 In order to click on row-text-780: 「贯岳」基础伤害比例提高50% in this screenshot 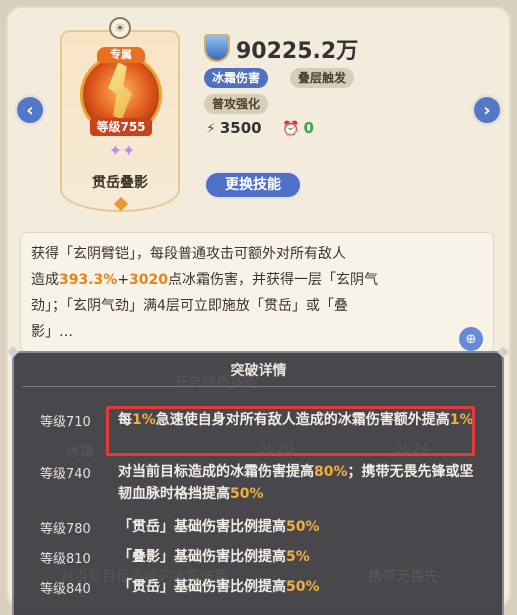, I will do `click(219, 527)`.